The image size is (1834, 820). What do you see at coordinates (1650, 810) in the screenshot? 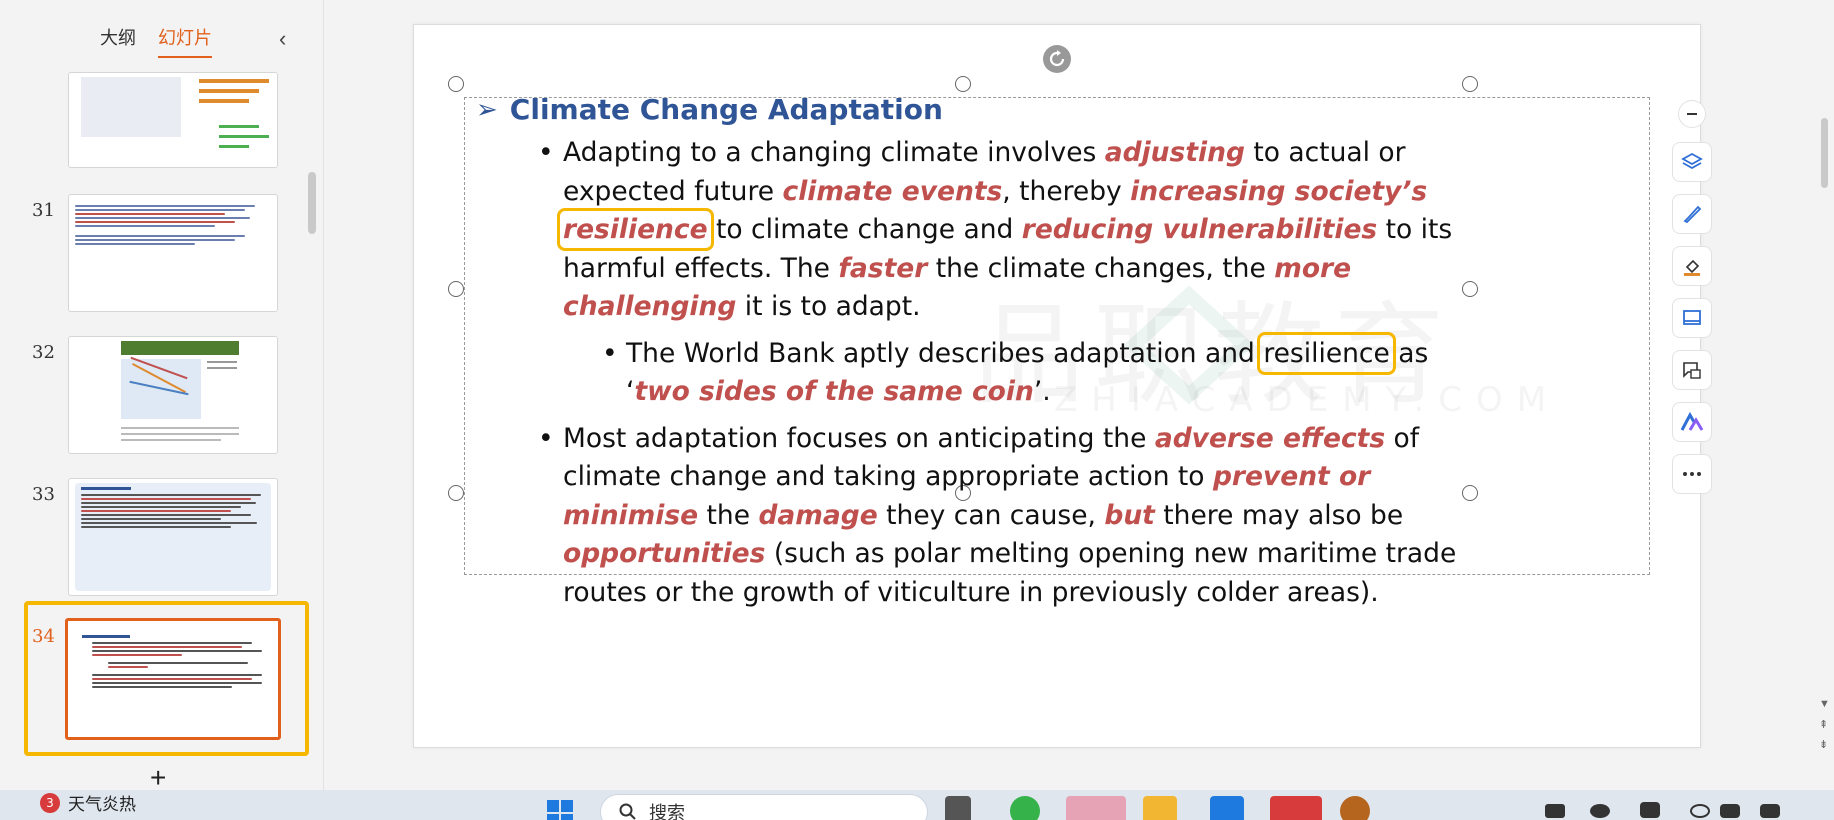
I see `ime-icon` at bounding box center [1650, 810].